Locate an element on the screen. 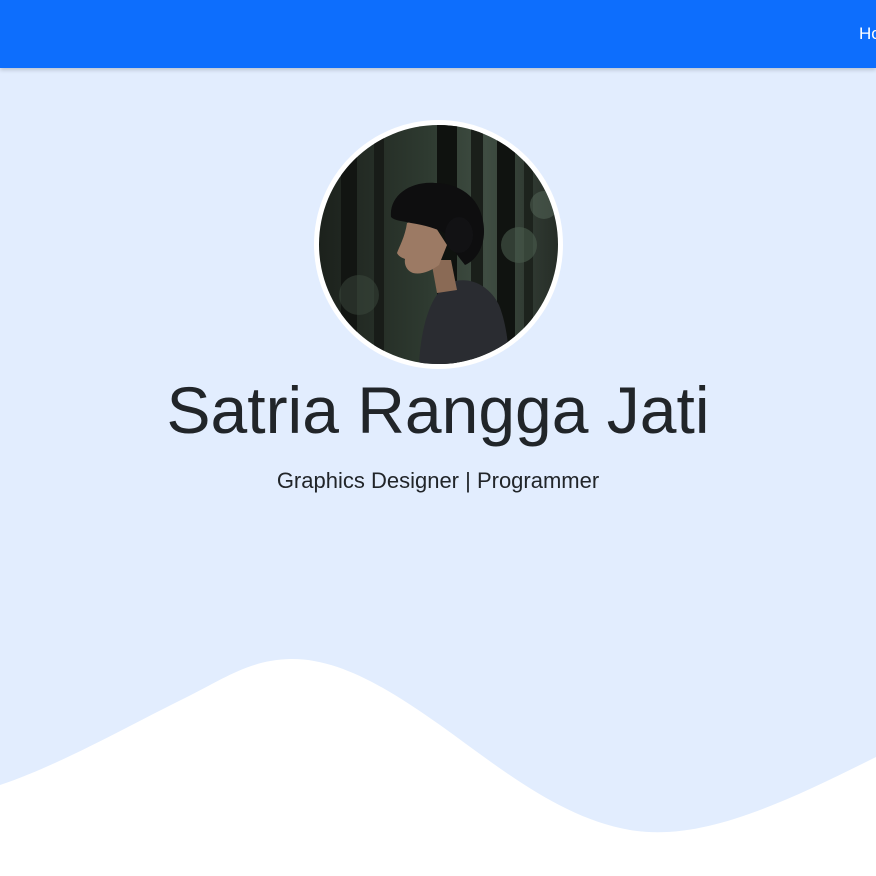  profile-name: Satria Rangga Jati is located at coordinates (438, 410).